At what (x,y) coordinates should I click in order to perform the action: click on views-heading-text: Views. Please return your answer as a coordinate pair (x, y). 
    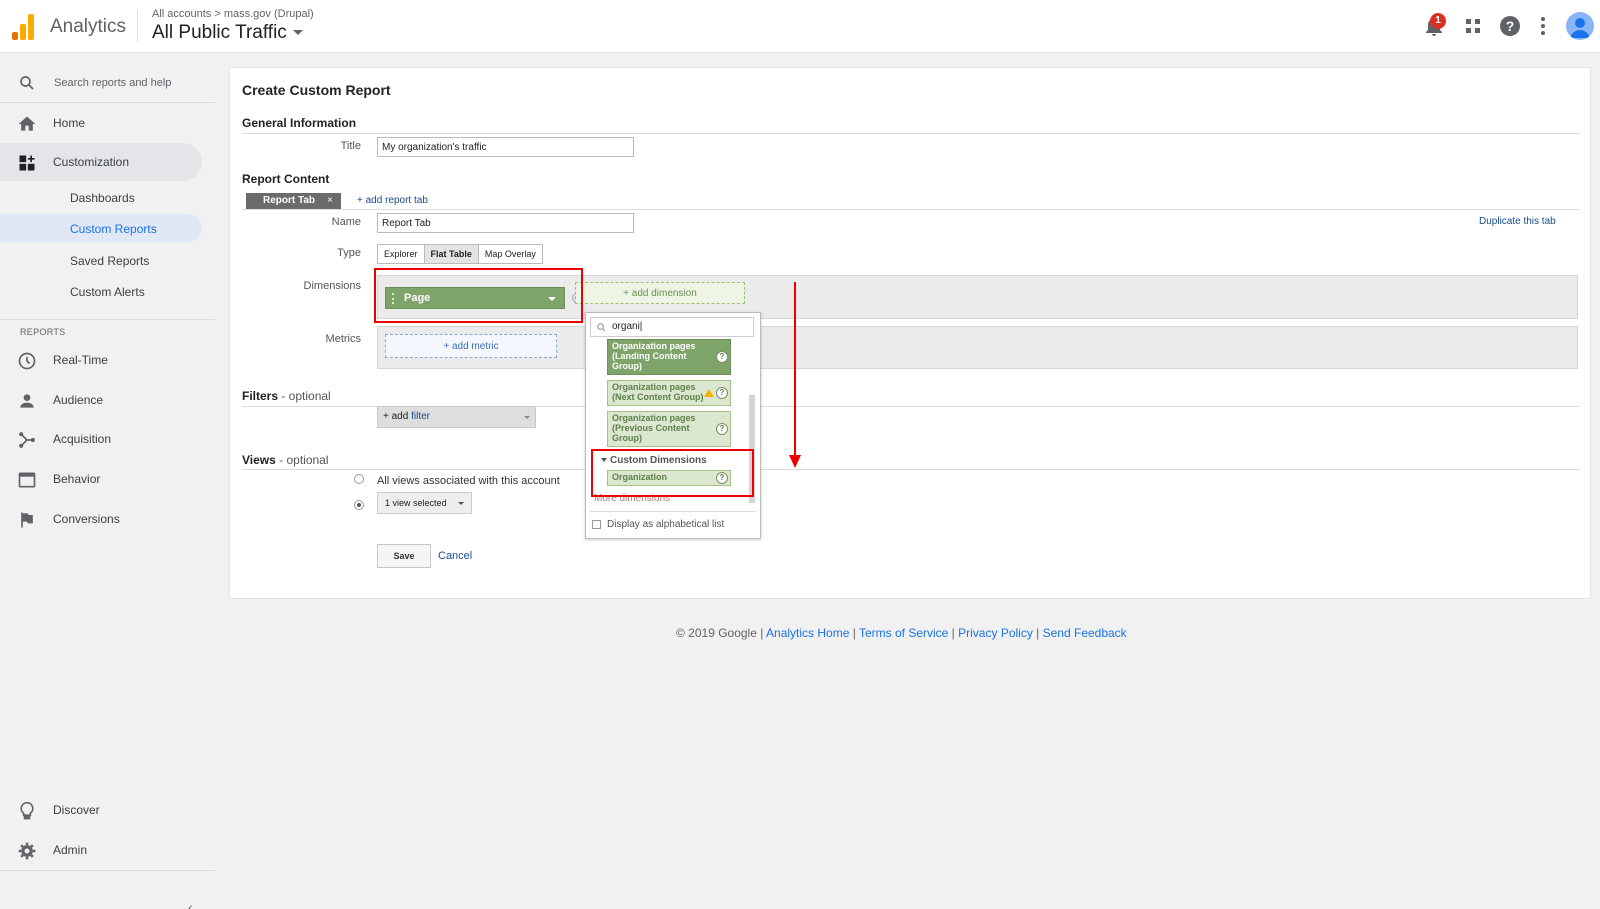
    Looking at the image, I should click on (259, 460).